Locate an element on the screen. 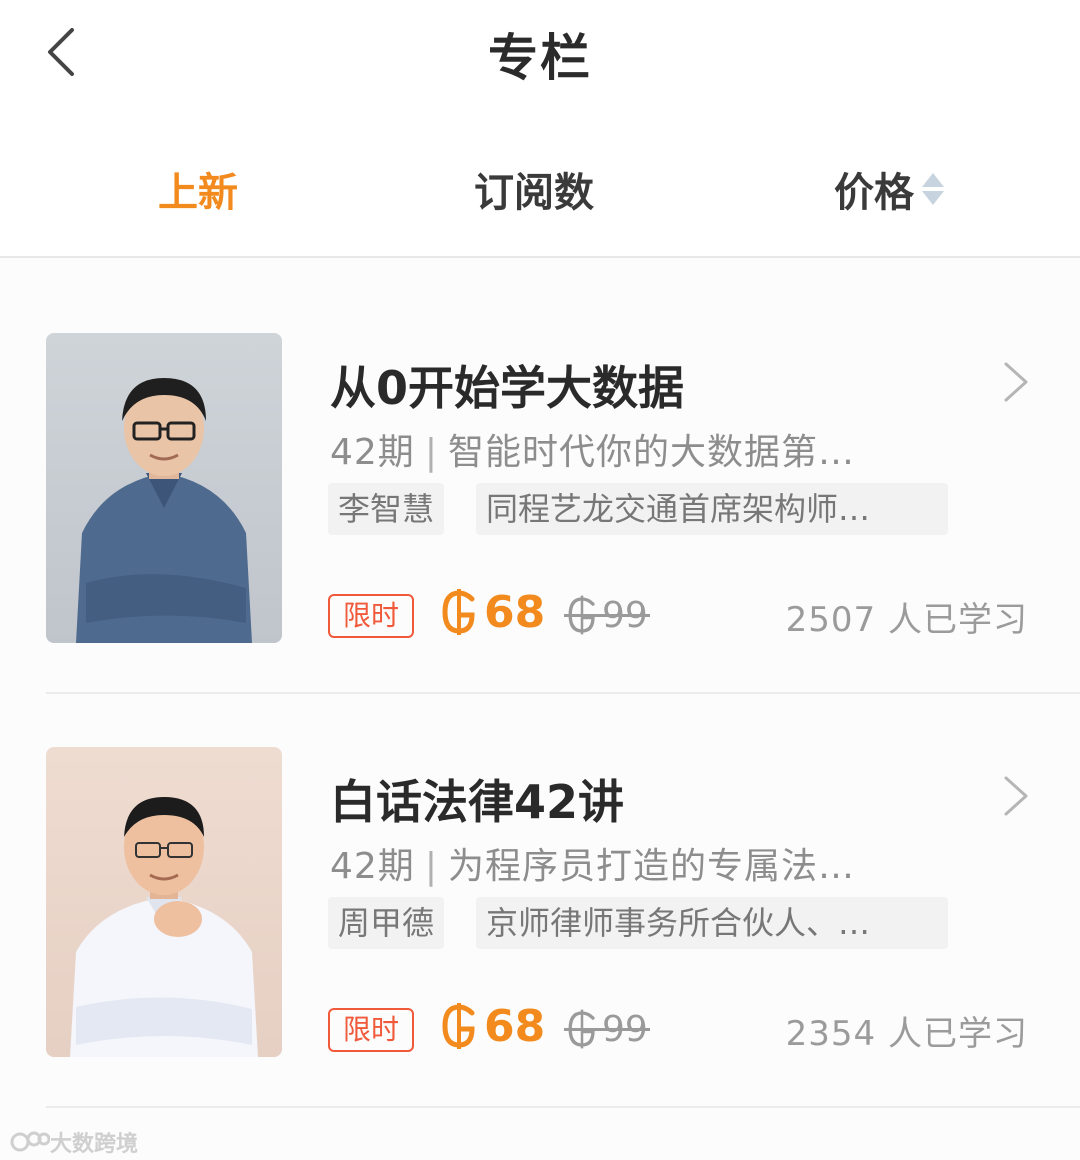 This screenshot has width=1080, height=1160. tab-price-label: 价格 is located at coordinates (874, 193).